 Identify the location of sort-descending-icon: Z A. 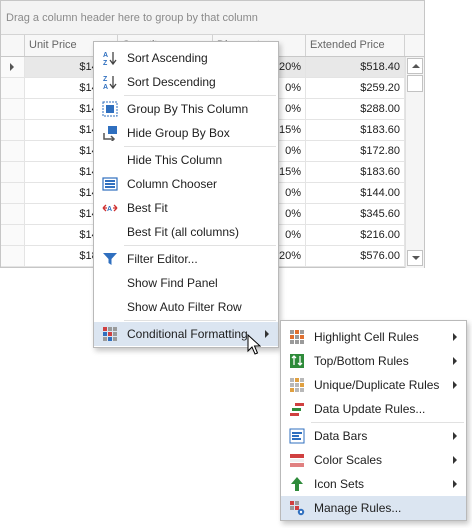
(110, 83).